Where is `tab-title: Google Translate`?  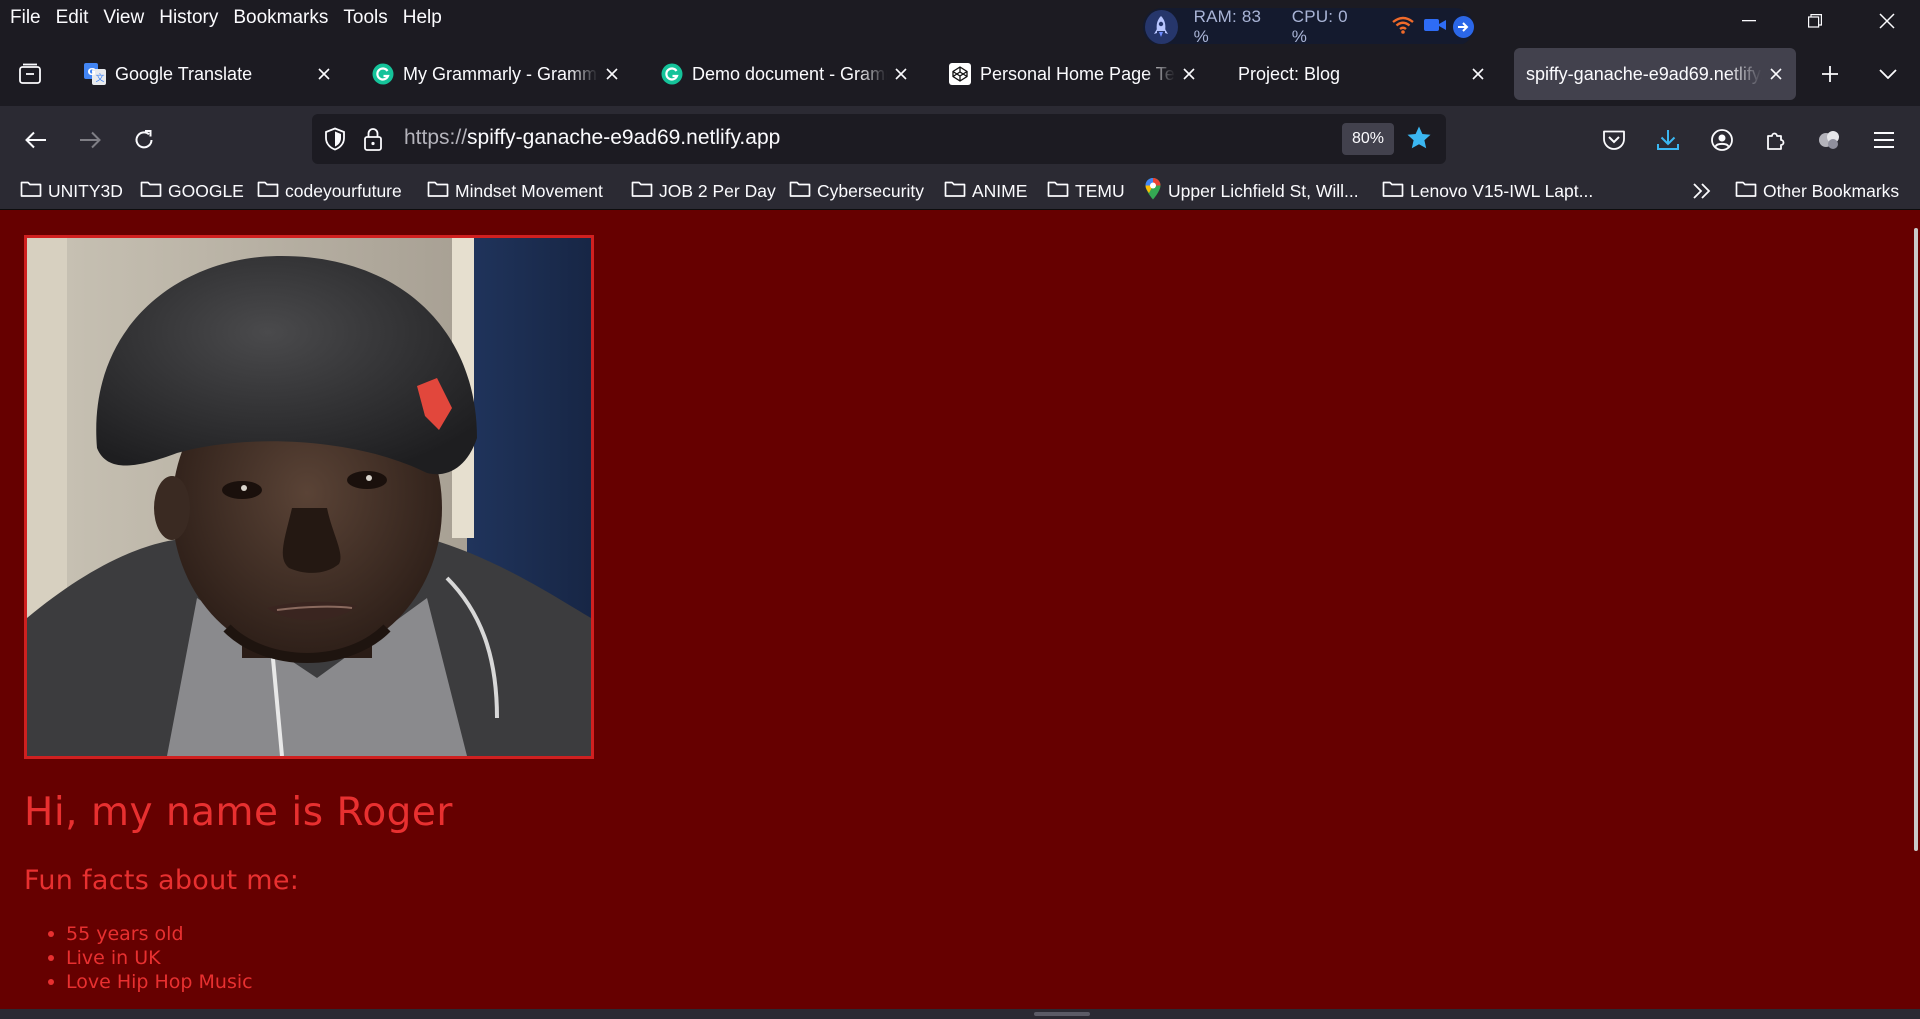 tab-title: Google Translate is located at coordinates (184, 73).